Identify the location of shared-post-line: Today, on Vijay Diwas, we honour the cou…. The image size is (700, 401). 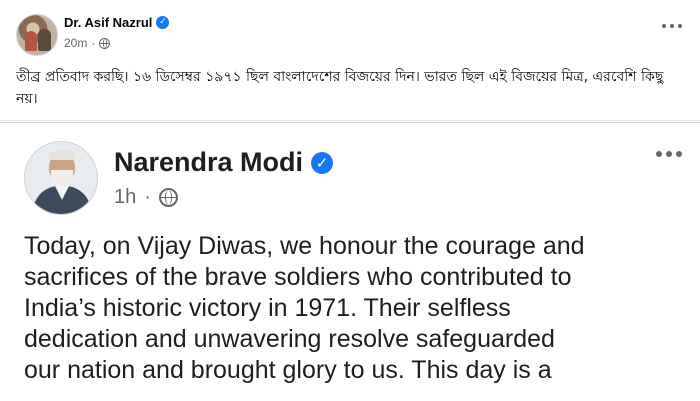
(304, 246).